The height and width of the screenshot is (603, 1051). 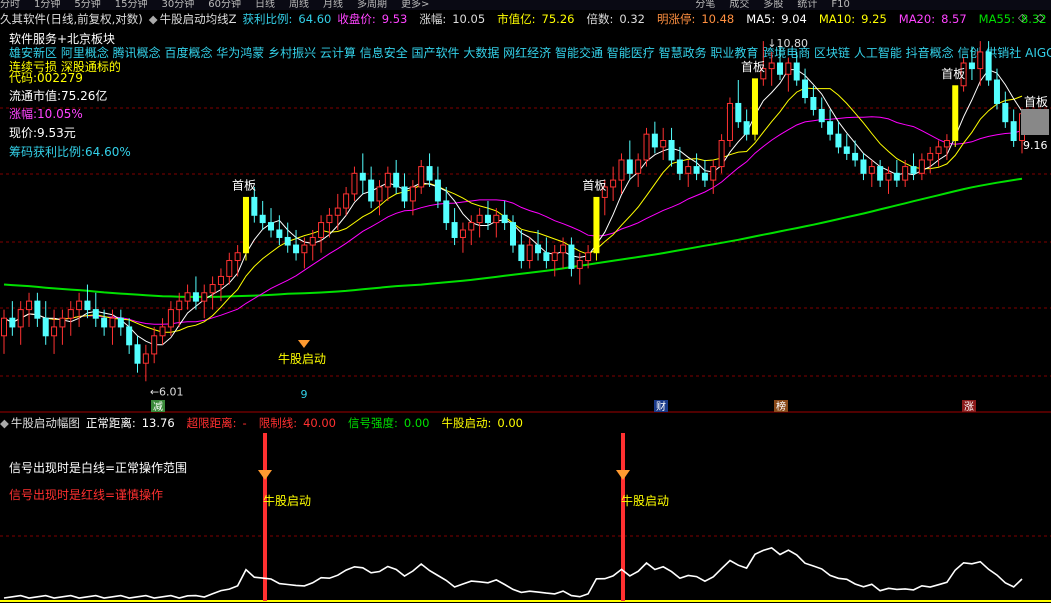 What do you see at coordinates (278, 423) in the screenshot?
I see `limit-label: 限制线:` at bounding box center [278, 423].